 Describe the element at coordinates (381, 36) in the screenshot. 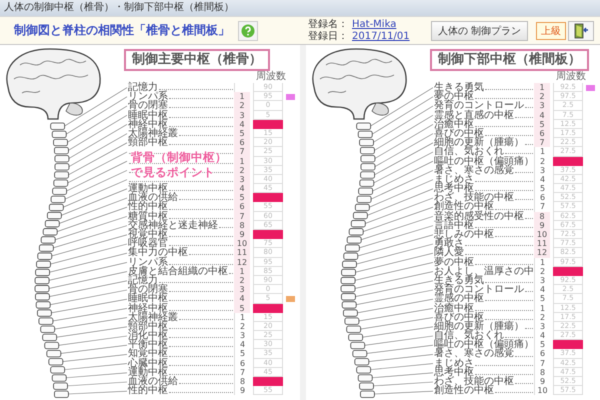

I see `date-link: 2017/11/01` at that location.